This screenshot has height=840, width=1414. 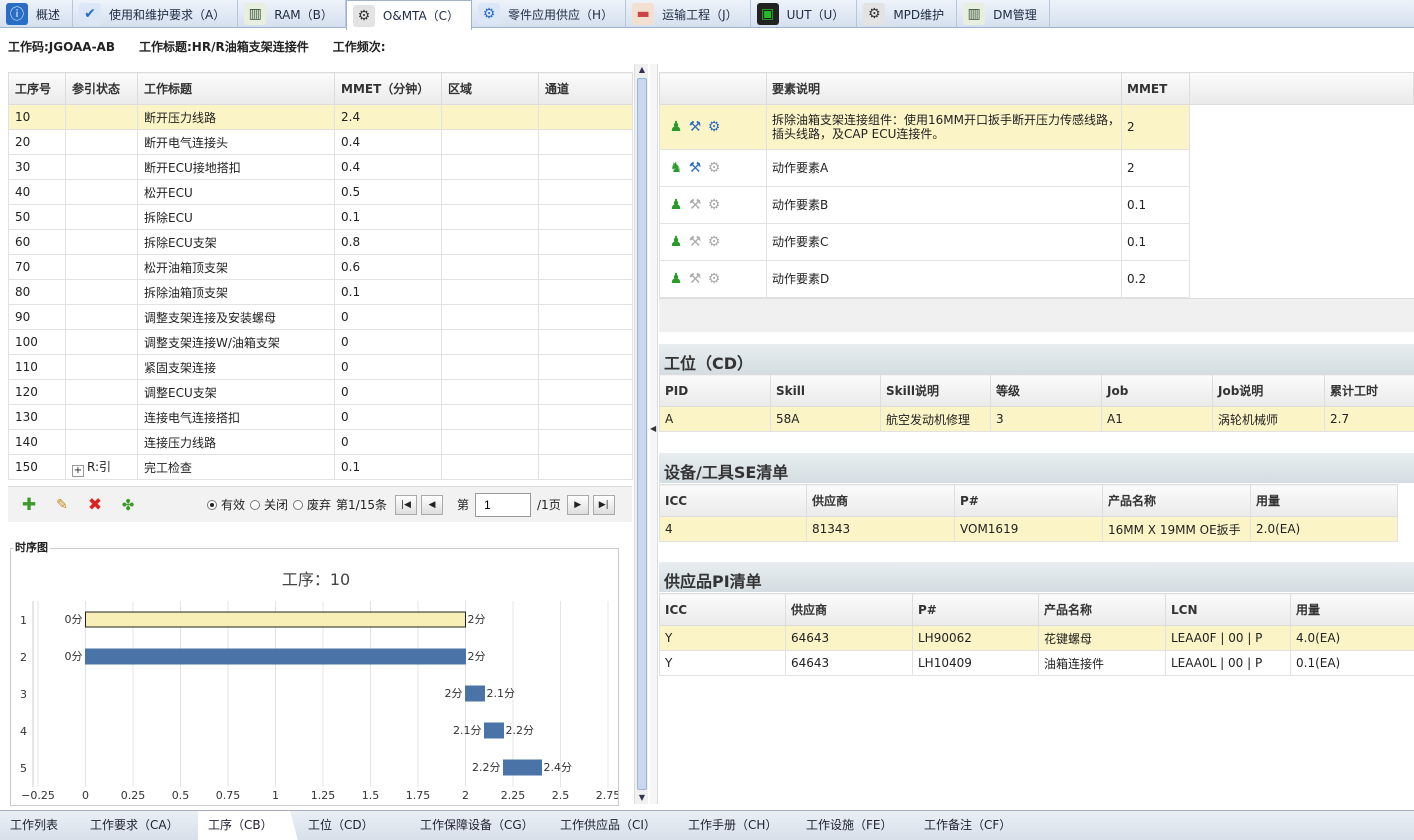 I want to click on station-col-header: Job, so click(x=1157, y=390).